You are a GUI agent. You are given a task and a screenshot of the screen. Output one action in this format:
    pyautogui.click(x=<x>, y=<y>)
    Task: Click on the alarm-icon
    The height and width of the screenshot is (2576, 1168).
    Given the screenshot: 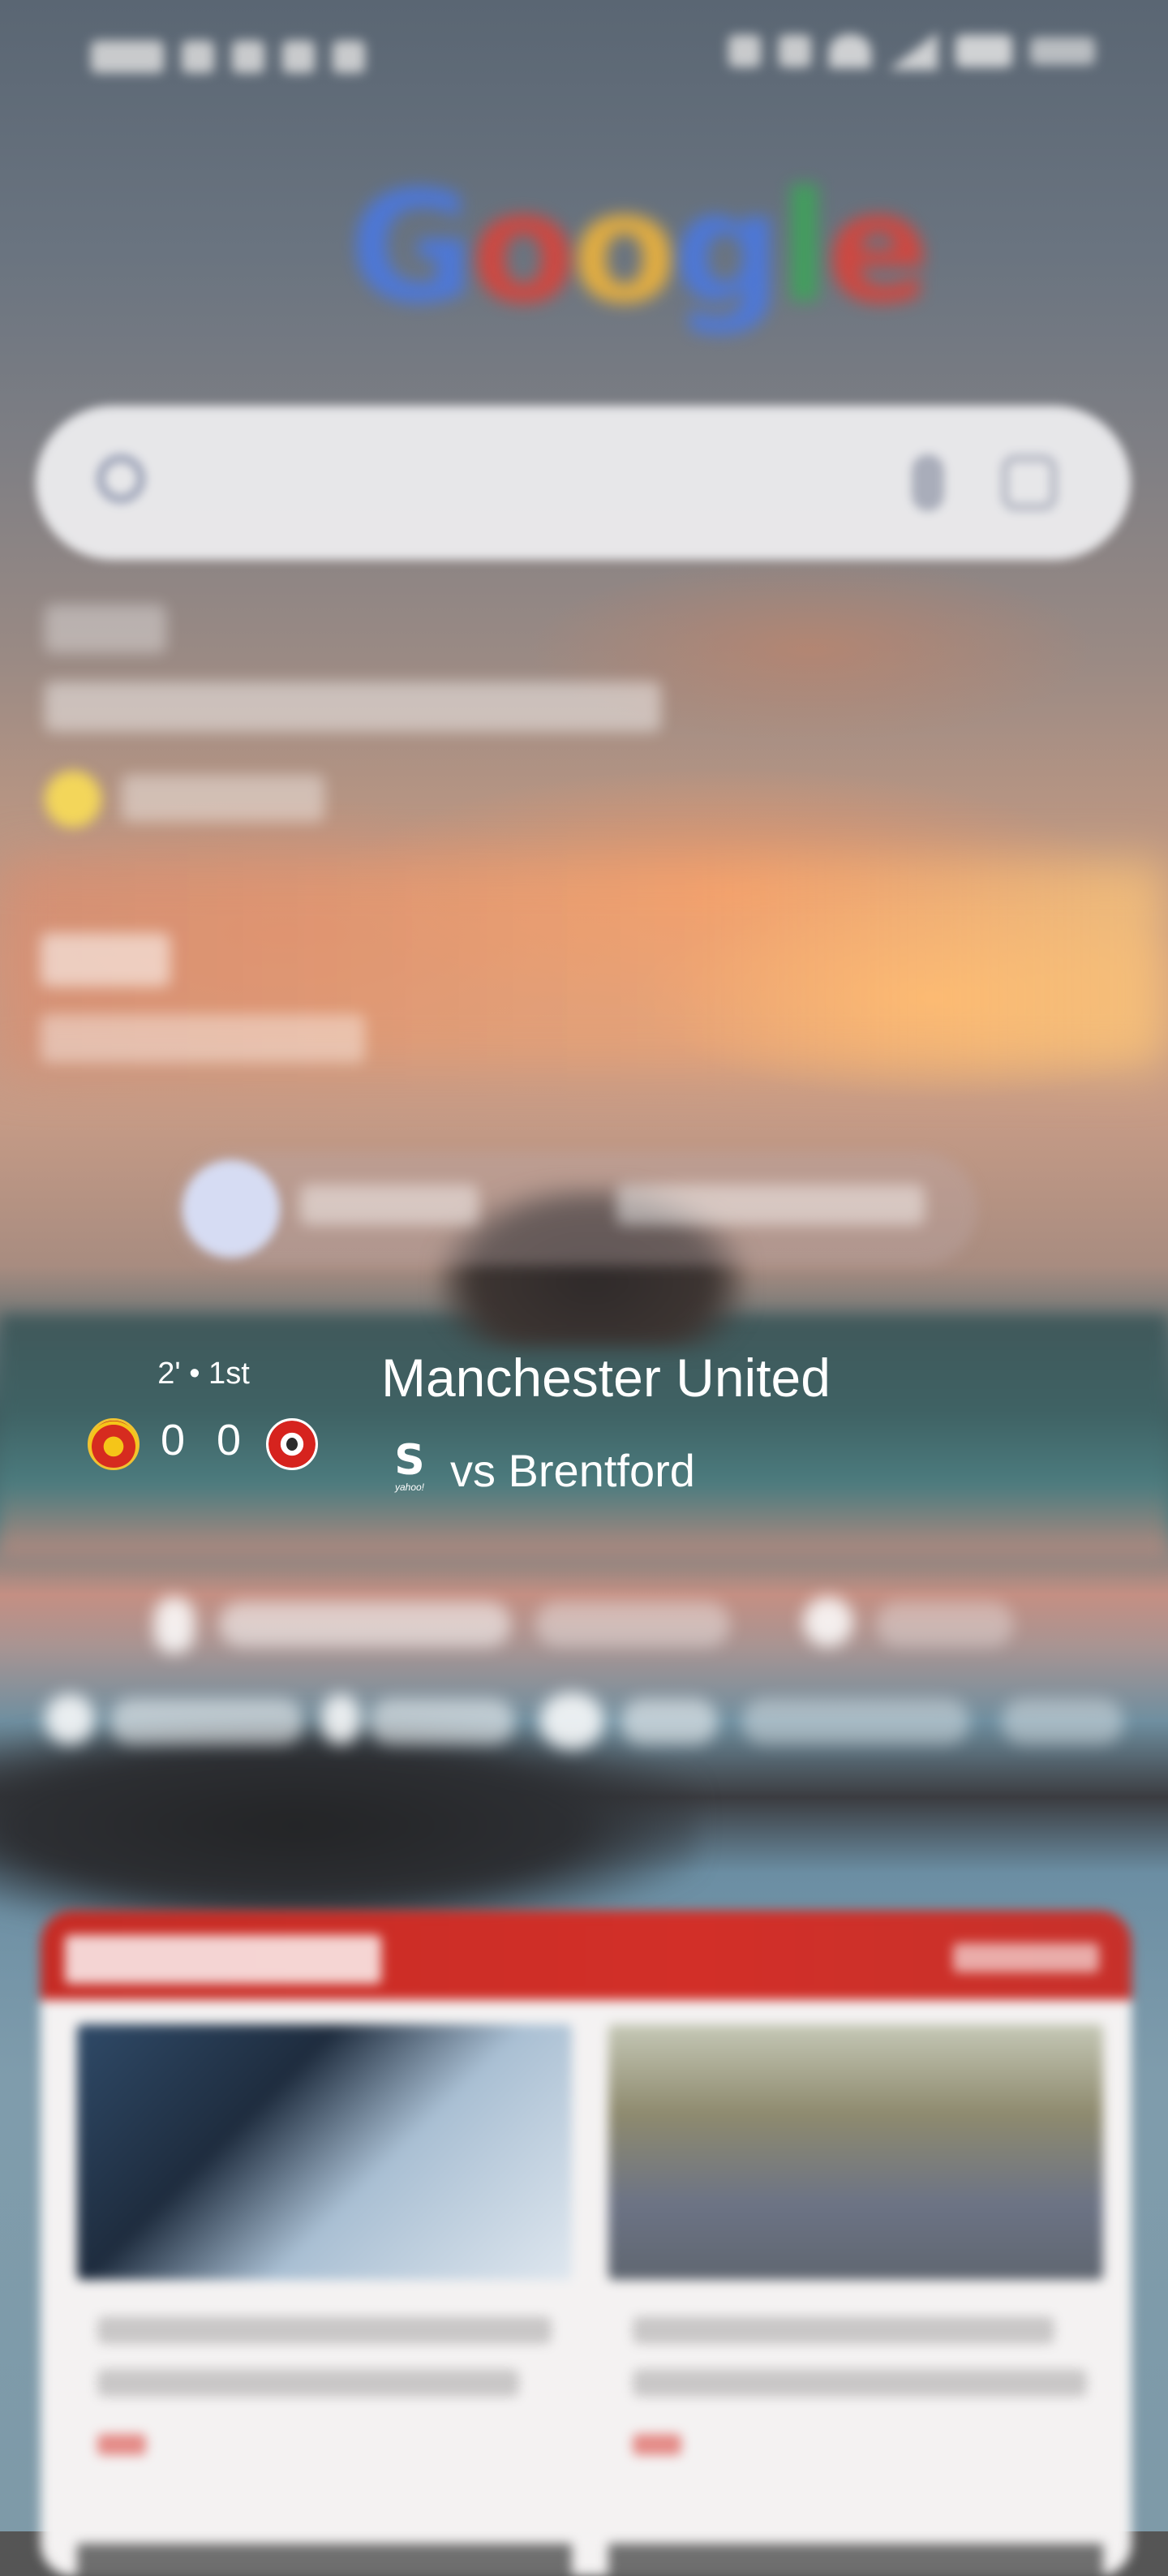 What is the action you would take?
    pyautogui.click(x=744, y=51)
    